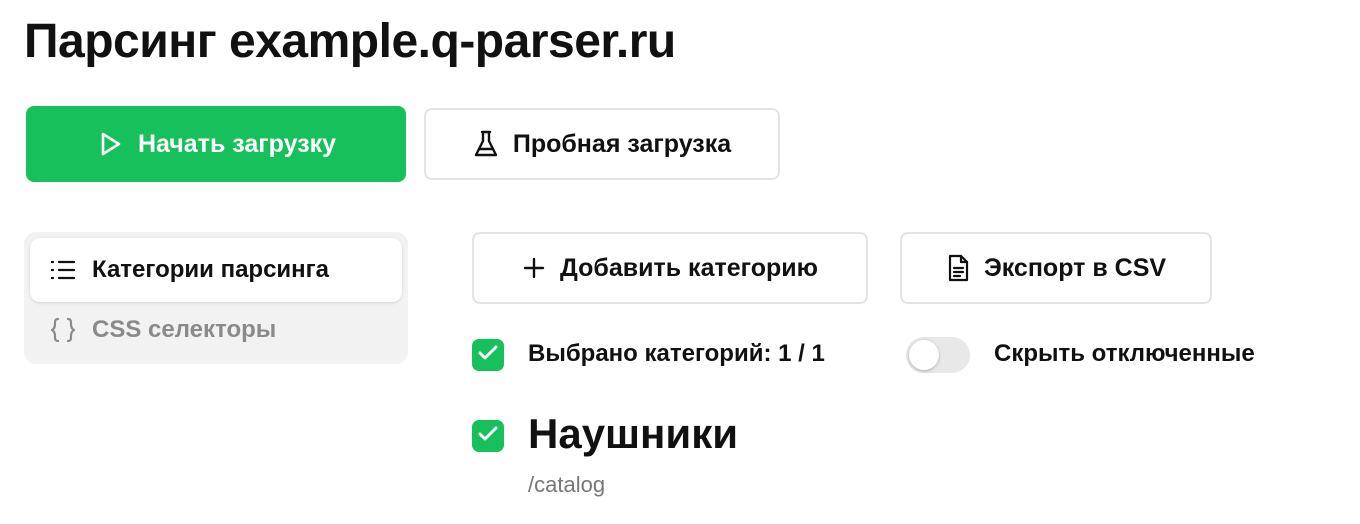  I want to click on start-loading-button: Начать загрузку, so click(216, 144).